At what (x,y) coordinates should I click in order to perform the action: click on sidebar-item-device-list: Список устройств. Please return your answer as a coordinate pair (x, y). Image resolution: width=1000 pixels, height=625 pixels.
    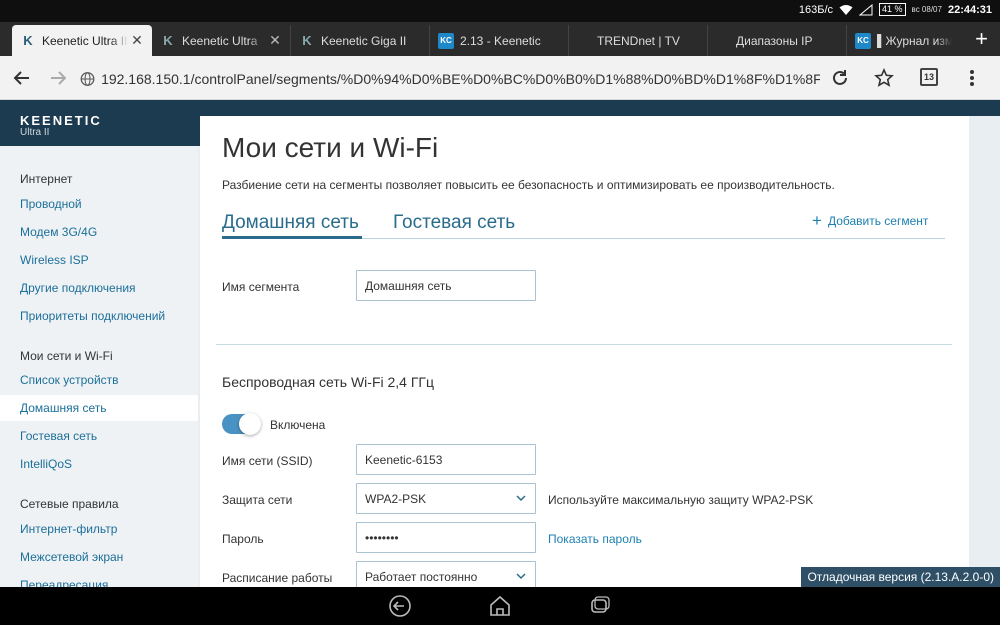
    Looking at the image, I should click on (99, 380).